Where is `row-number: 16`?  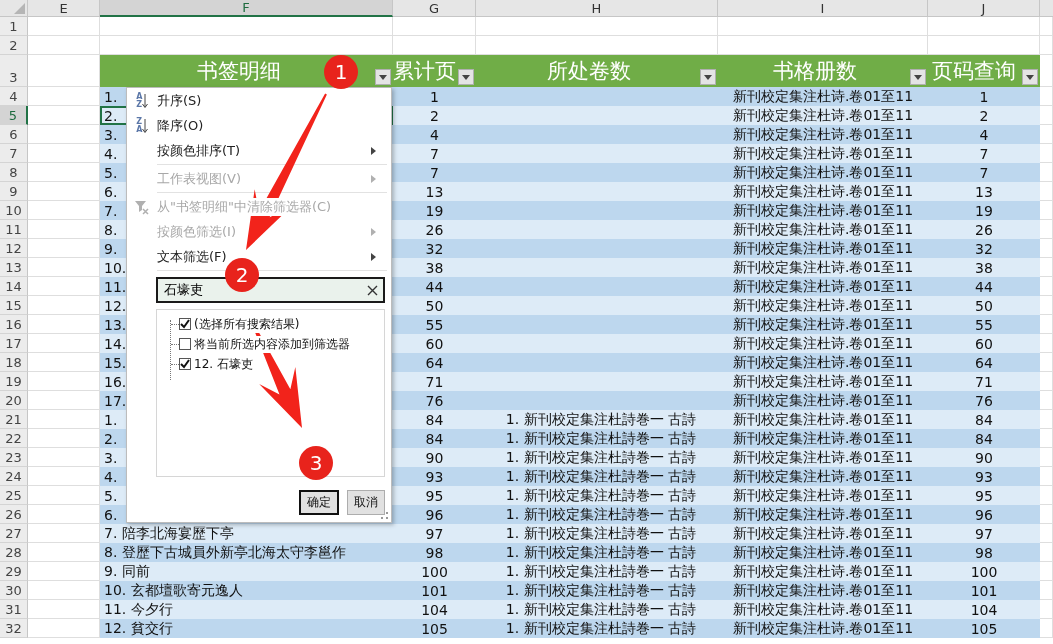 row-number: 16 is located at coordinates (14, 324).